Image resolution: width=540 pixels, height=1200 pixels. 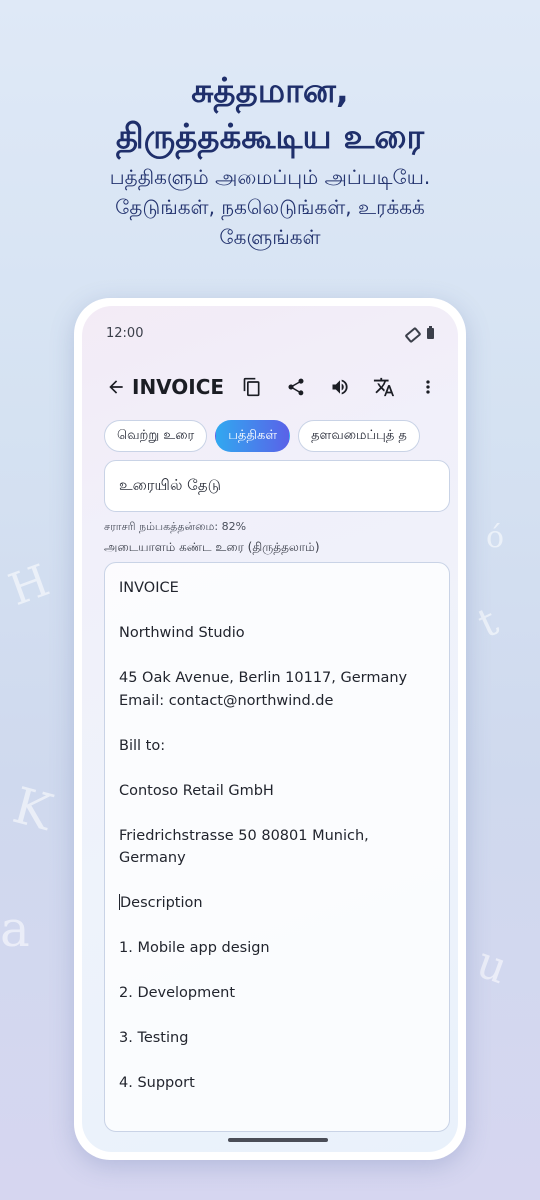 I want to click on copy-icon, so click(x=252, y=387).